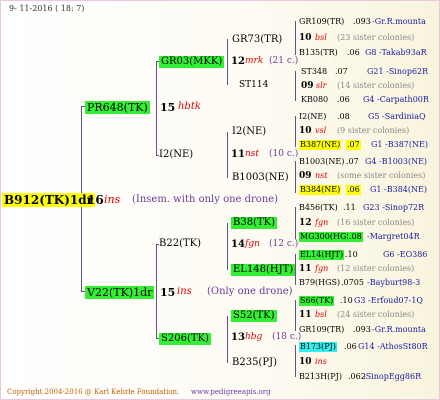 The height and width of the screenshot is (400, 440). Describe the element at coordinates (397, 116) in the screenshot. I see `gen4-origin: G5 -SardiniaQ` at that location.